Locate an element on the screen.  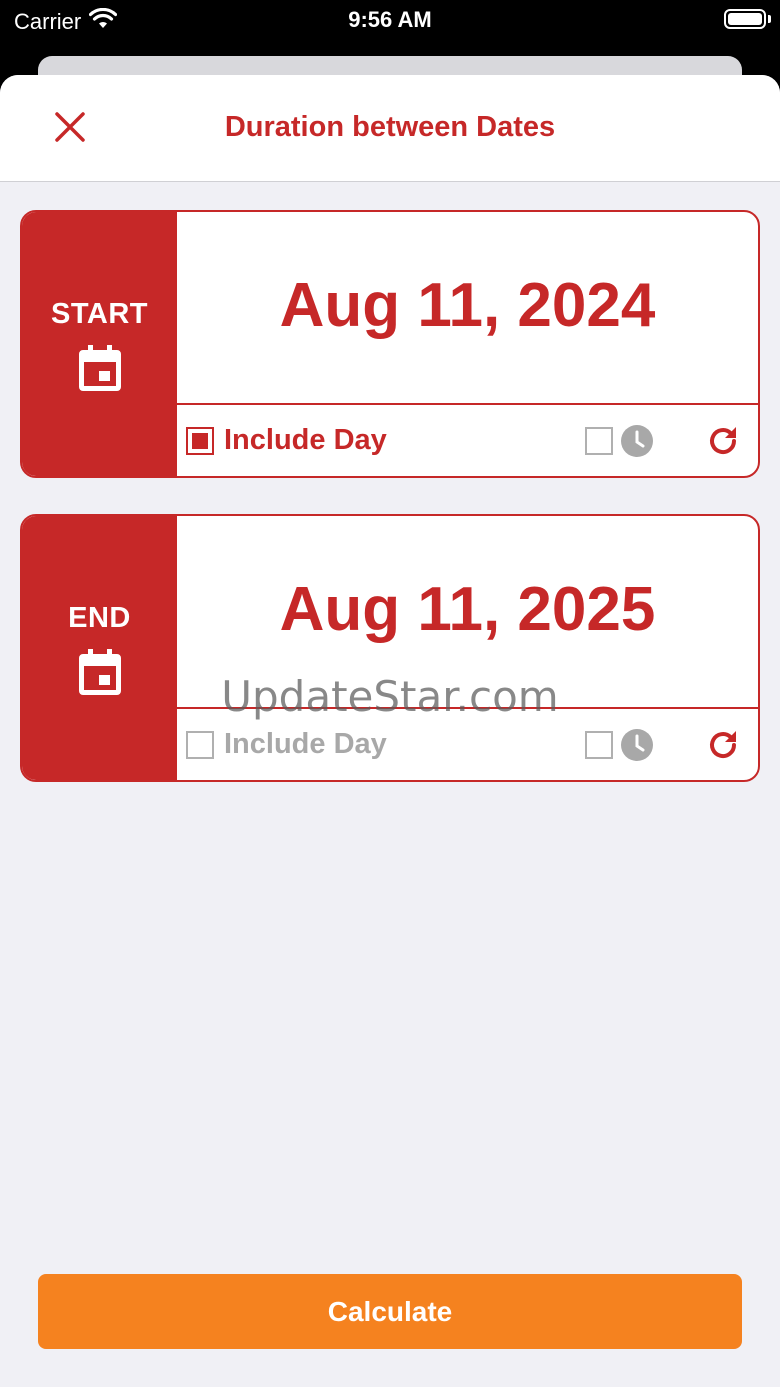
end-include-day-toggle: Include Day is located at coordinates (286, 744).